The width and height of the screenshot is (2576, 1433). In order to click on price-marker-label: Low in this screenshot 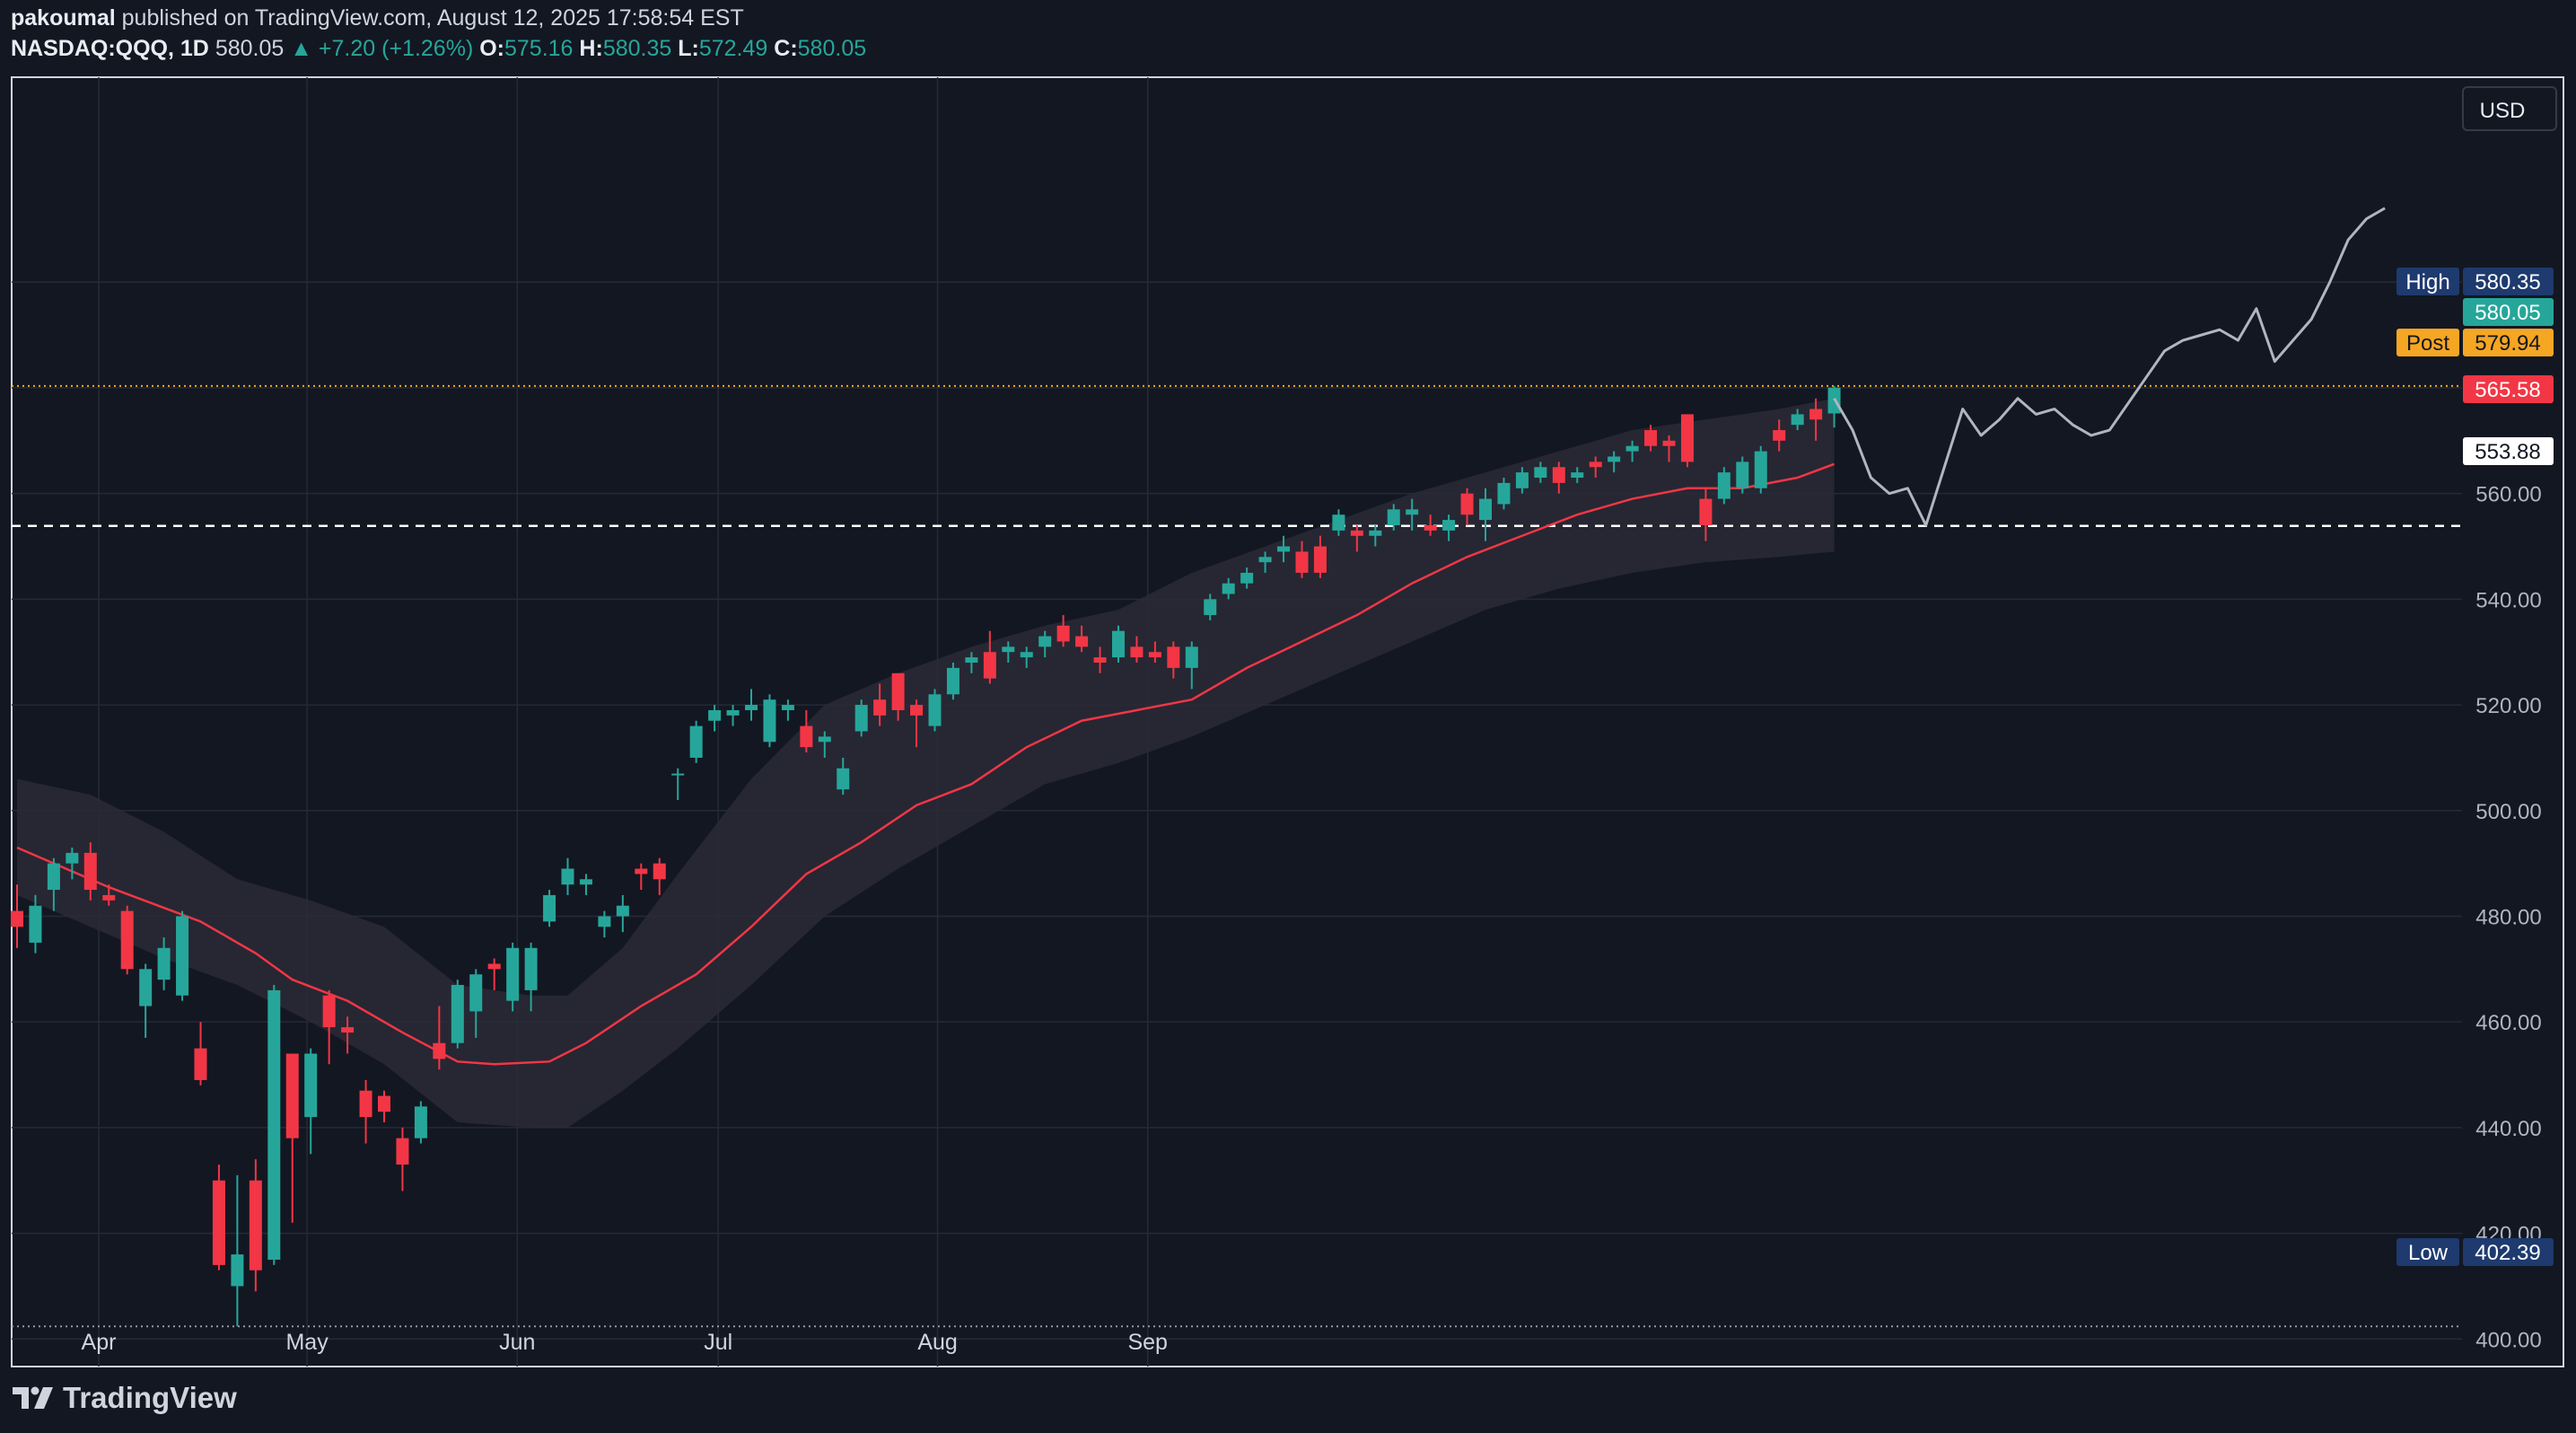, I will do `click(2428, 1253)`.